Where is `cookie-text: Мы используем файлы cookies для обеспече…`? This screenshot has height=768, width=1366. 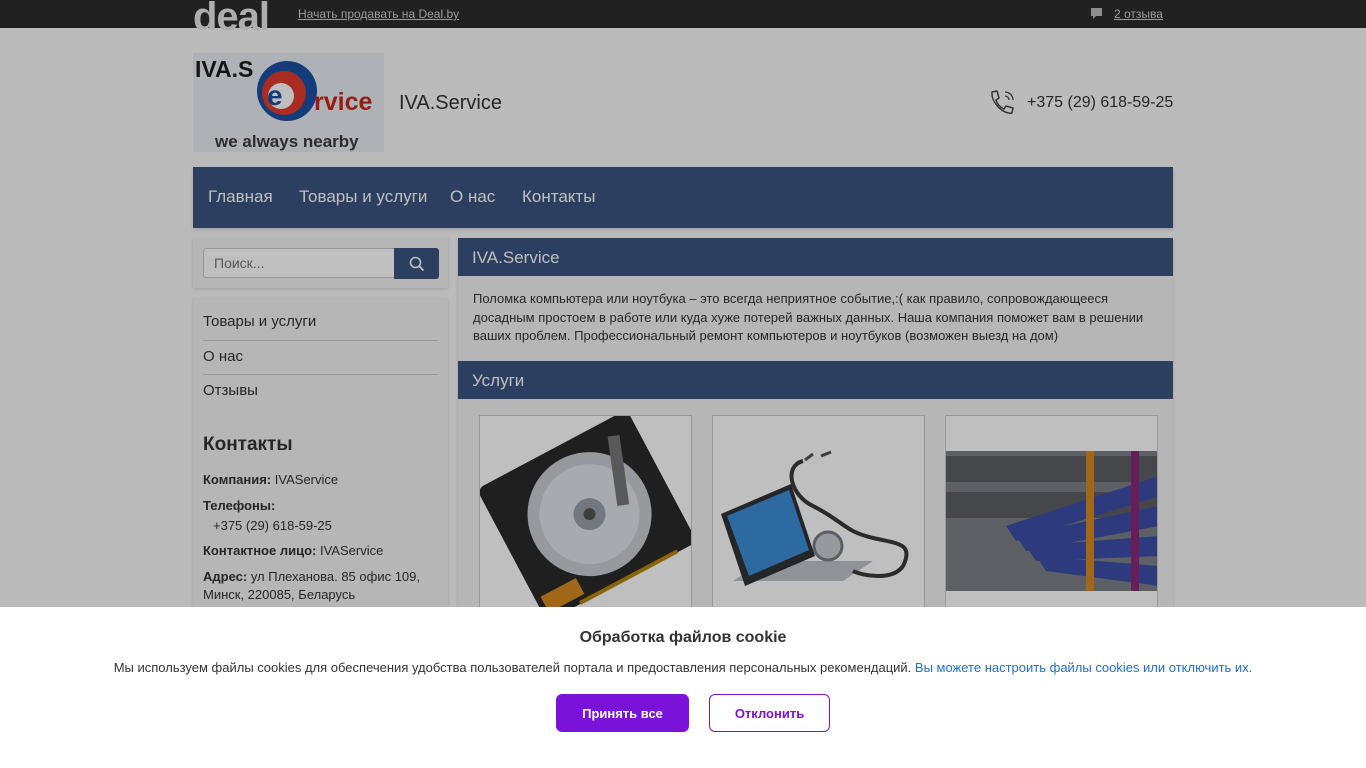 cookie-text: Мы используем файлы cookies для обеспече… is located at coordinates (683, 667).